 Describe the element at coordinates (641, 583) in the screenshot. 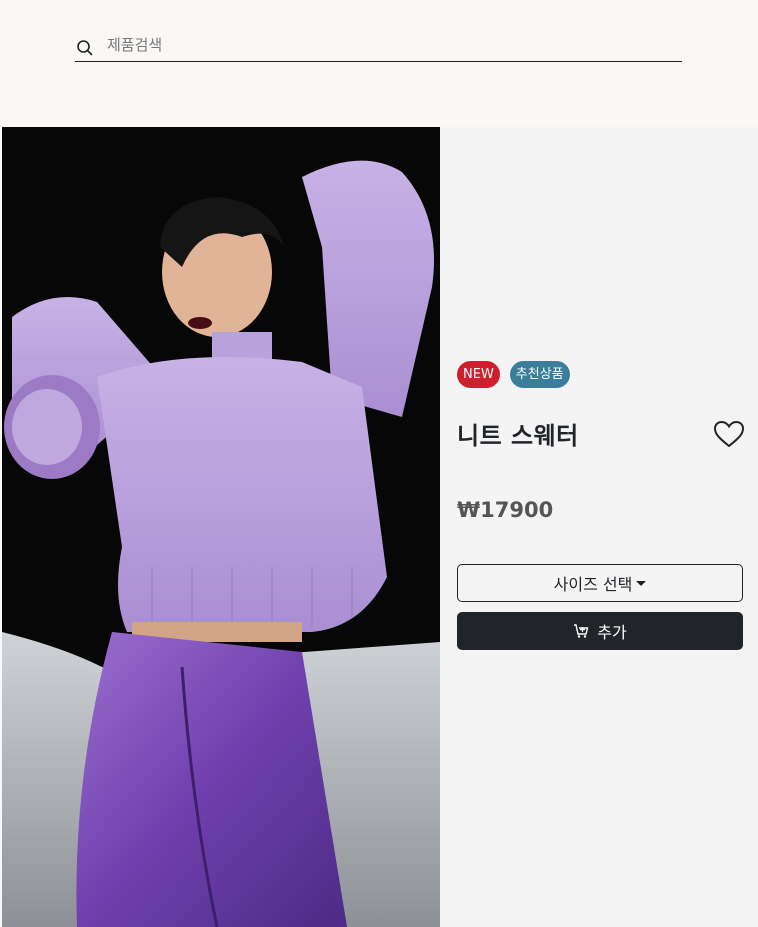

I see `caret-down-icon` at that location.